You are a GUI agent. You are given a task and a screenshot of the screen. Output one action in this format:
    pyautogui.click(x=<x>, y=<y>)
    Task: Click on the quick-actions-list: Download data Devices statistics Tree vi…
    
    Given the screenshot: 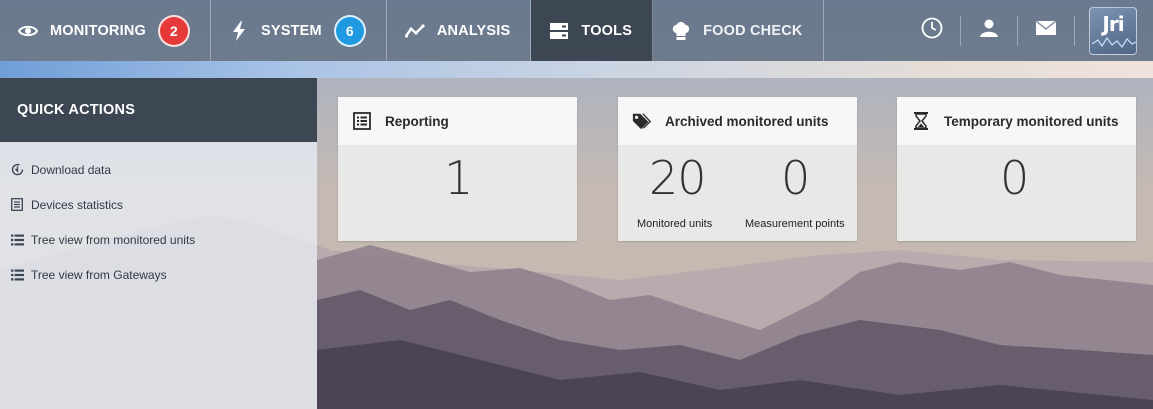 What is the action you would take?
    pyautogui.click(x=158, y=217)
    